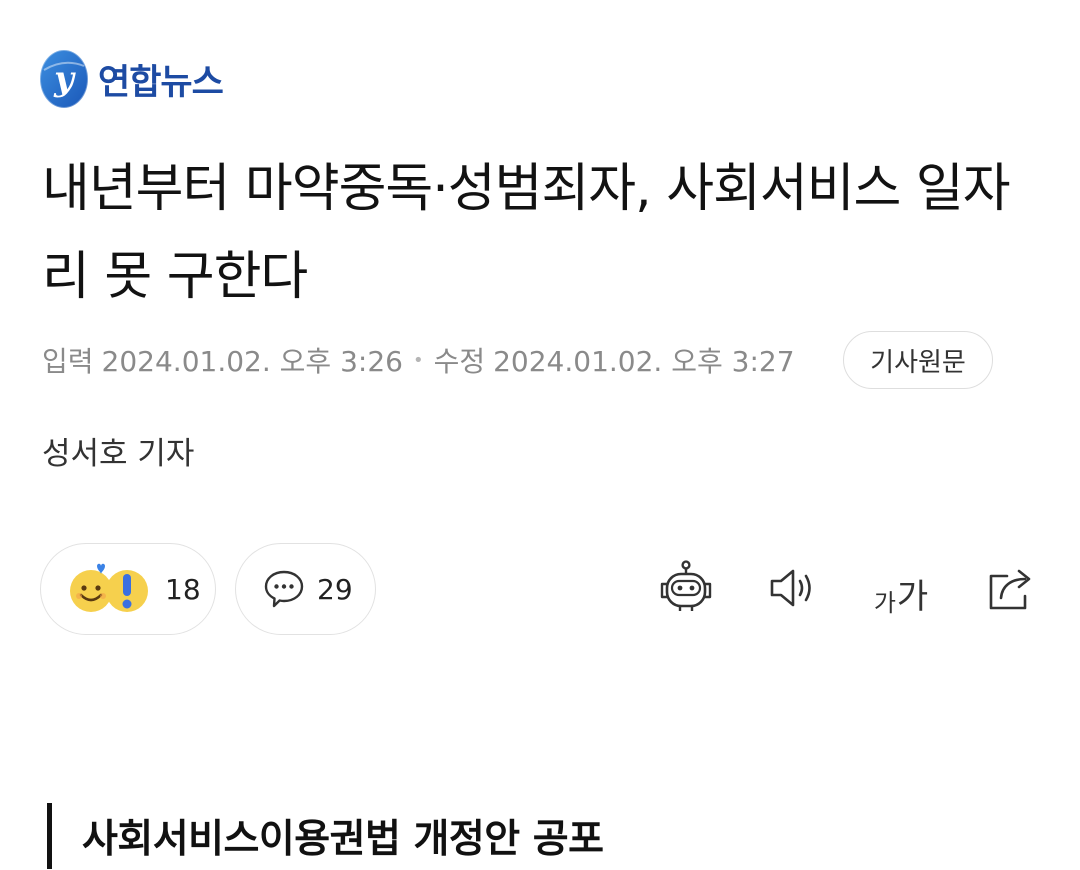  I want to click on reaction-button: 18, so click(128, 589).